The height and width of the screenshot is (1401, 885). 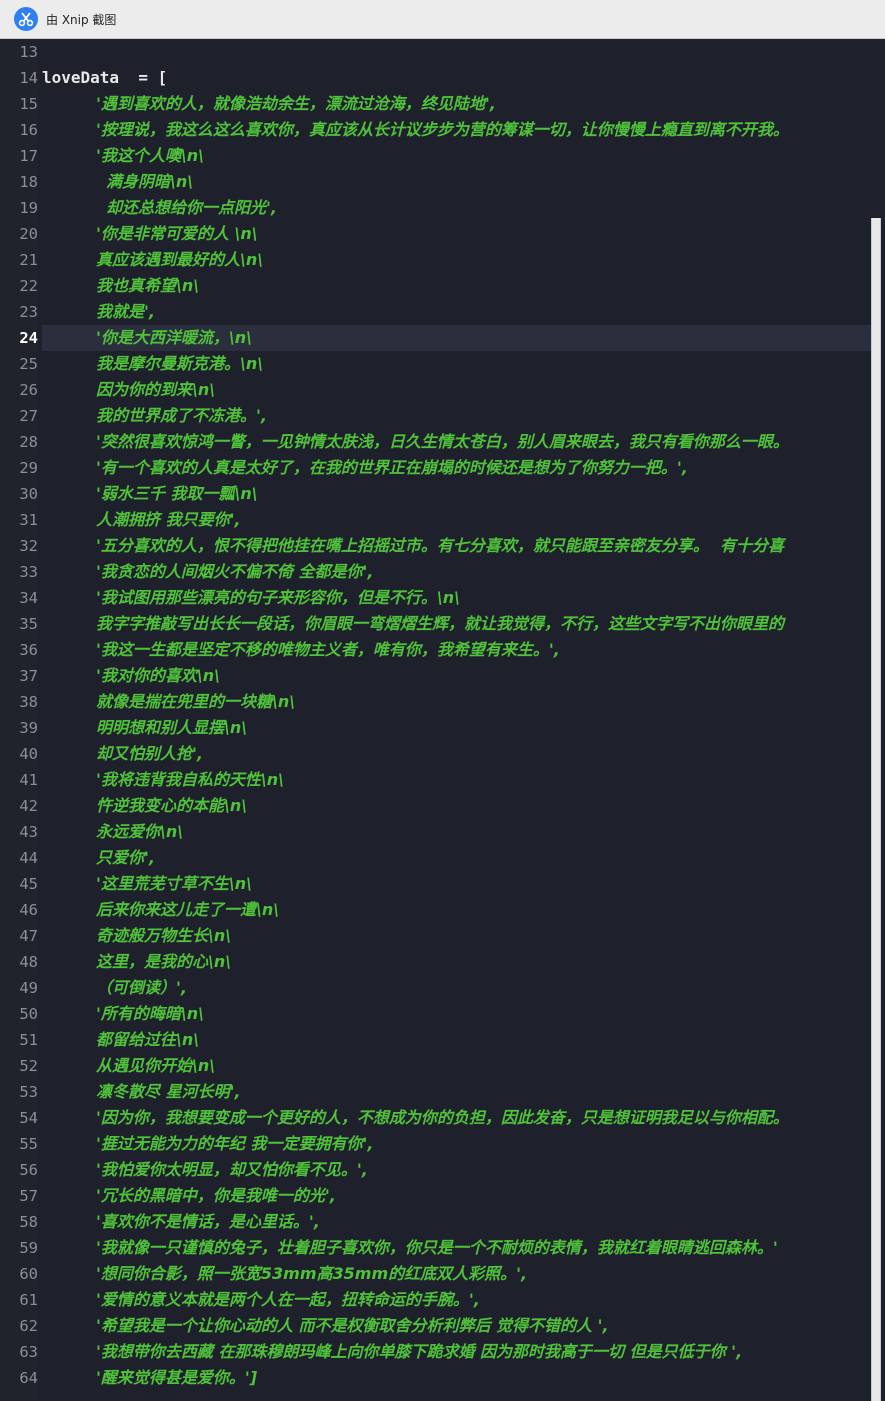 What do you see at coordinates (456, 572) in the screenshot?
I see `code-row: '我贪恋的人间烟火不偏不倚 全都是你',` at bounding box center [456, 572].